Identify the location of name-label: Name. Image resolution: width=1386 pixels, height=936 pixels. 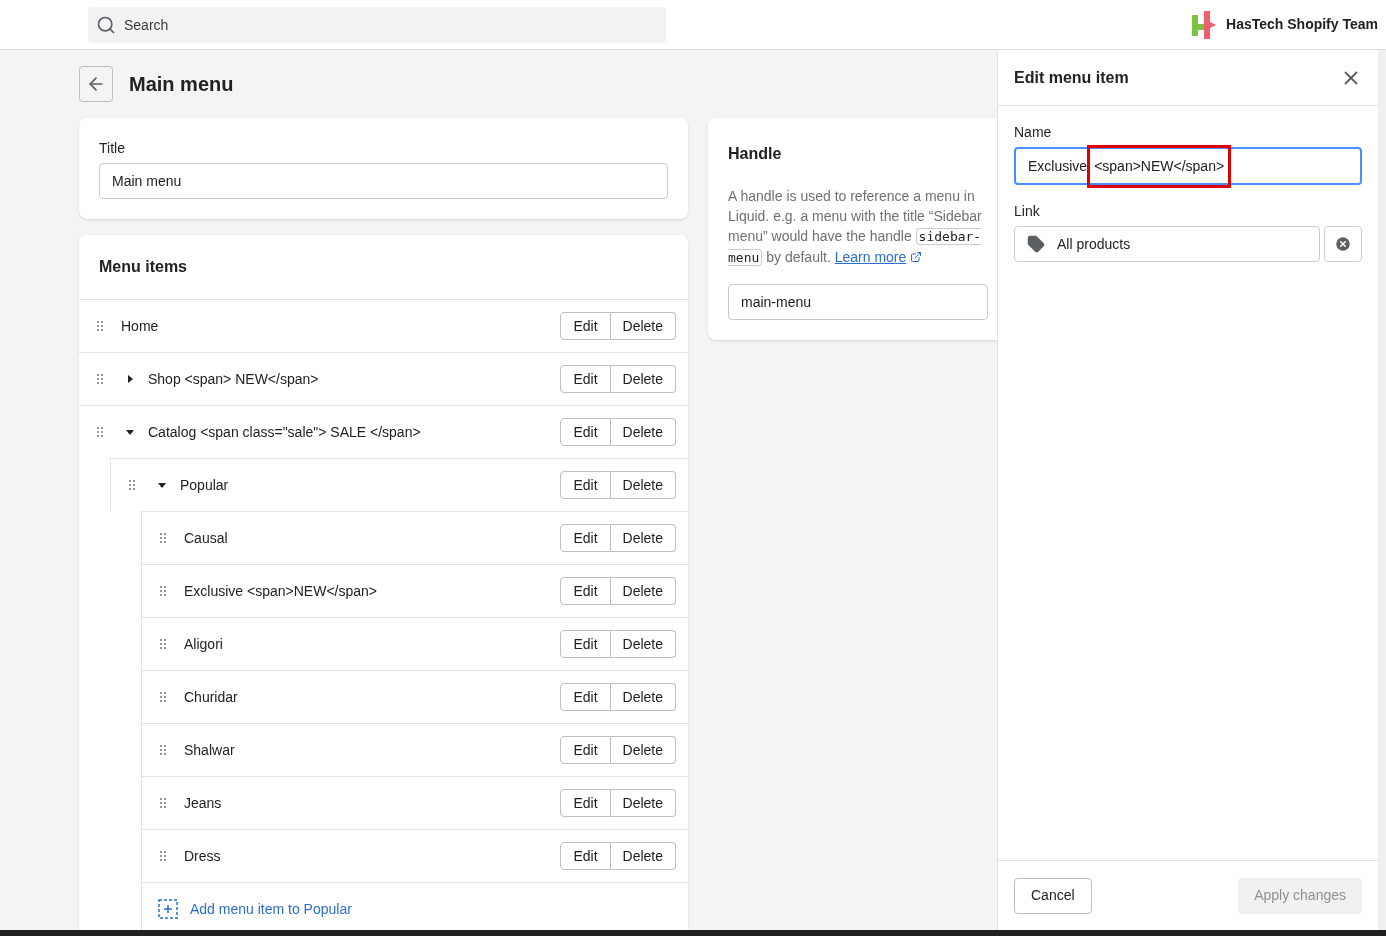
(1033, 132).